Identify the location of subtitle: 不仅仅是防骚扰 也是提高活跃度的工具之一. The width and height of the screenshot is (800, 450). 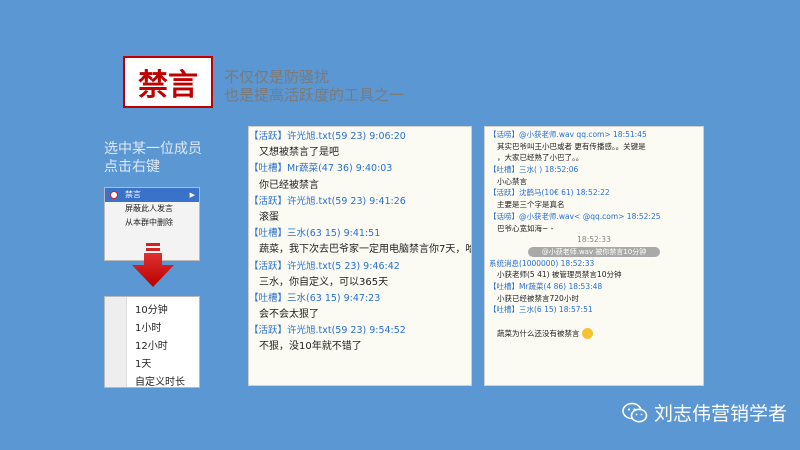
(314, 86).